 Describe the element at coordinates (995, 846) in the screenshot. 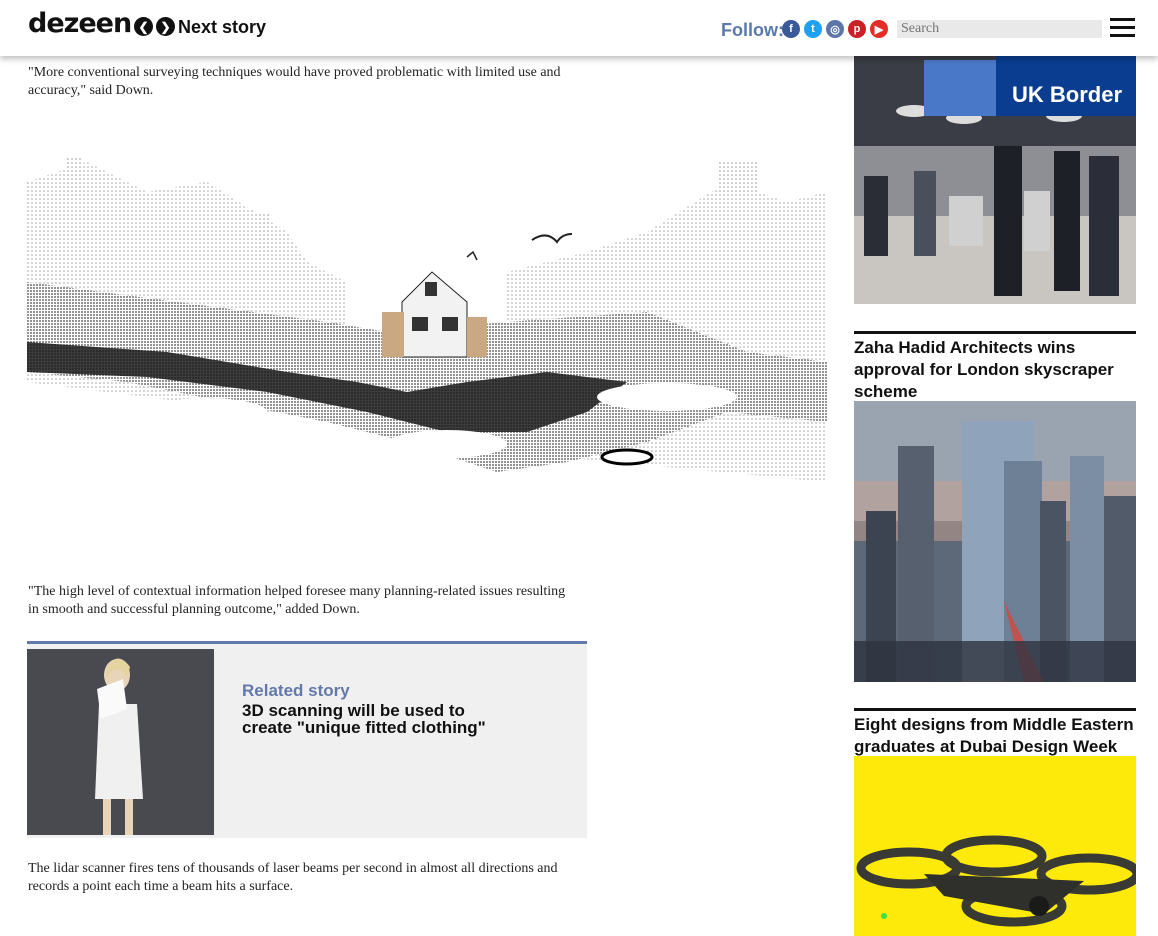

I see `sidebar-story-image-drone` at that location.